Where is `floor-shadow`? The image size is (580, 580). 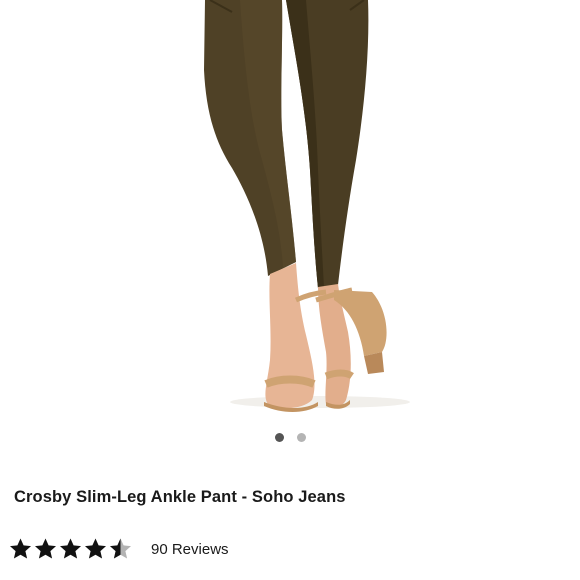
floor-shadow is located at coordinates (320, 402).